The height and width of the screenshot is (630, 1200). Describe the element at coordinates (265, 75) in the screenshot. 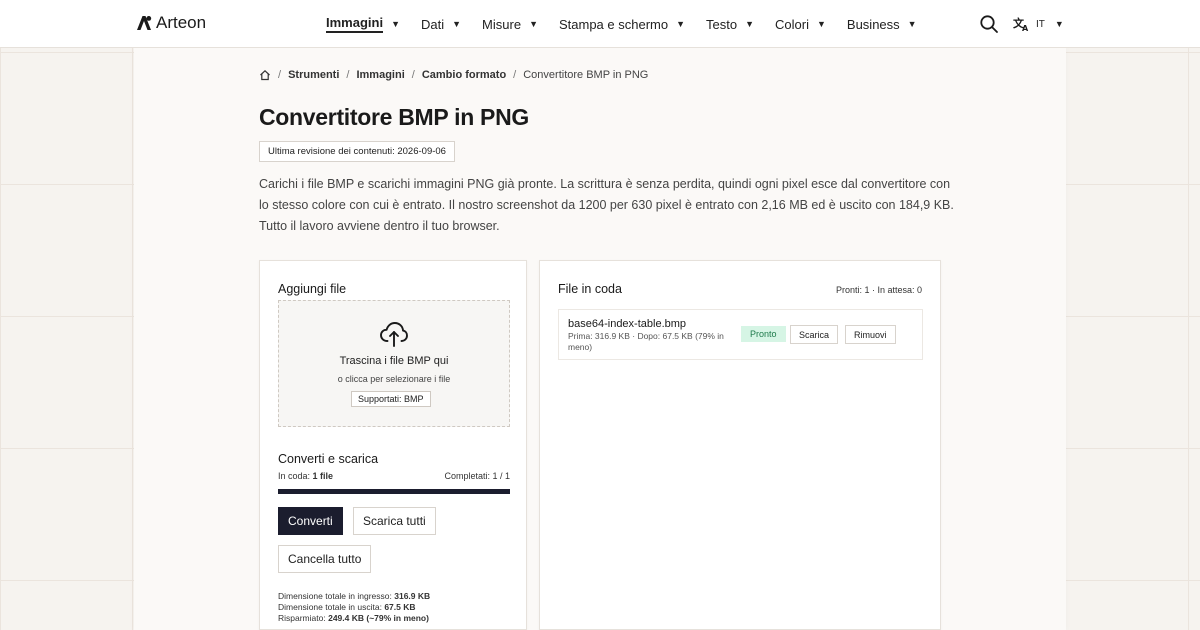

I see `home-icon` at that location.